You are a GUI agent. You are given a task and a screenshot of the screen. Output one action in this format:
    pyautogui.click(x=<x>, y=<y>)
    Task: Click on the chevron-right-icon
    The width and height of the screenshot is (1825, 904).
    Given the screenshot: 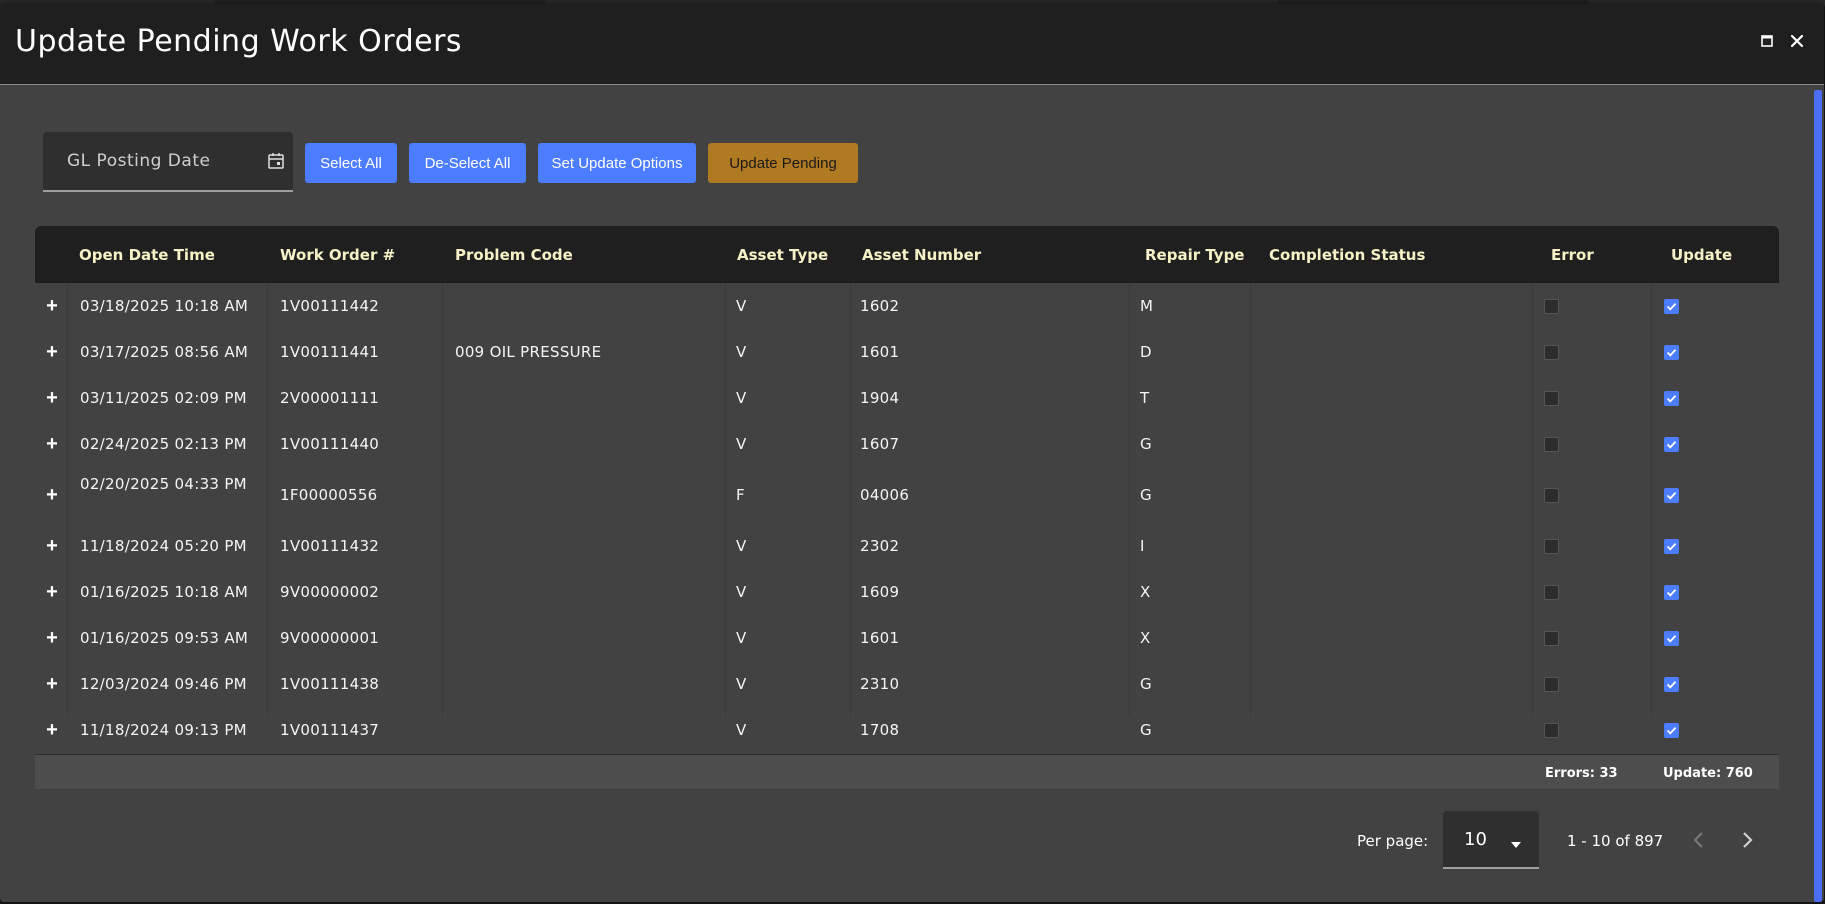 What is the action you would take?
    pyautogui.click(x=1747, y=840)
    